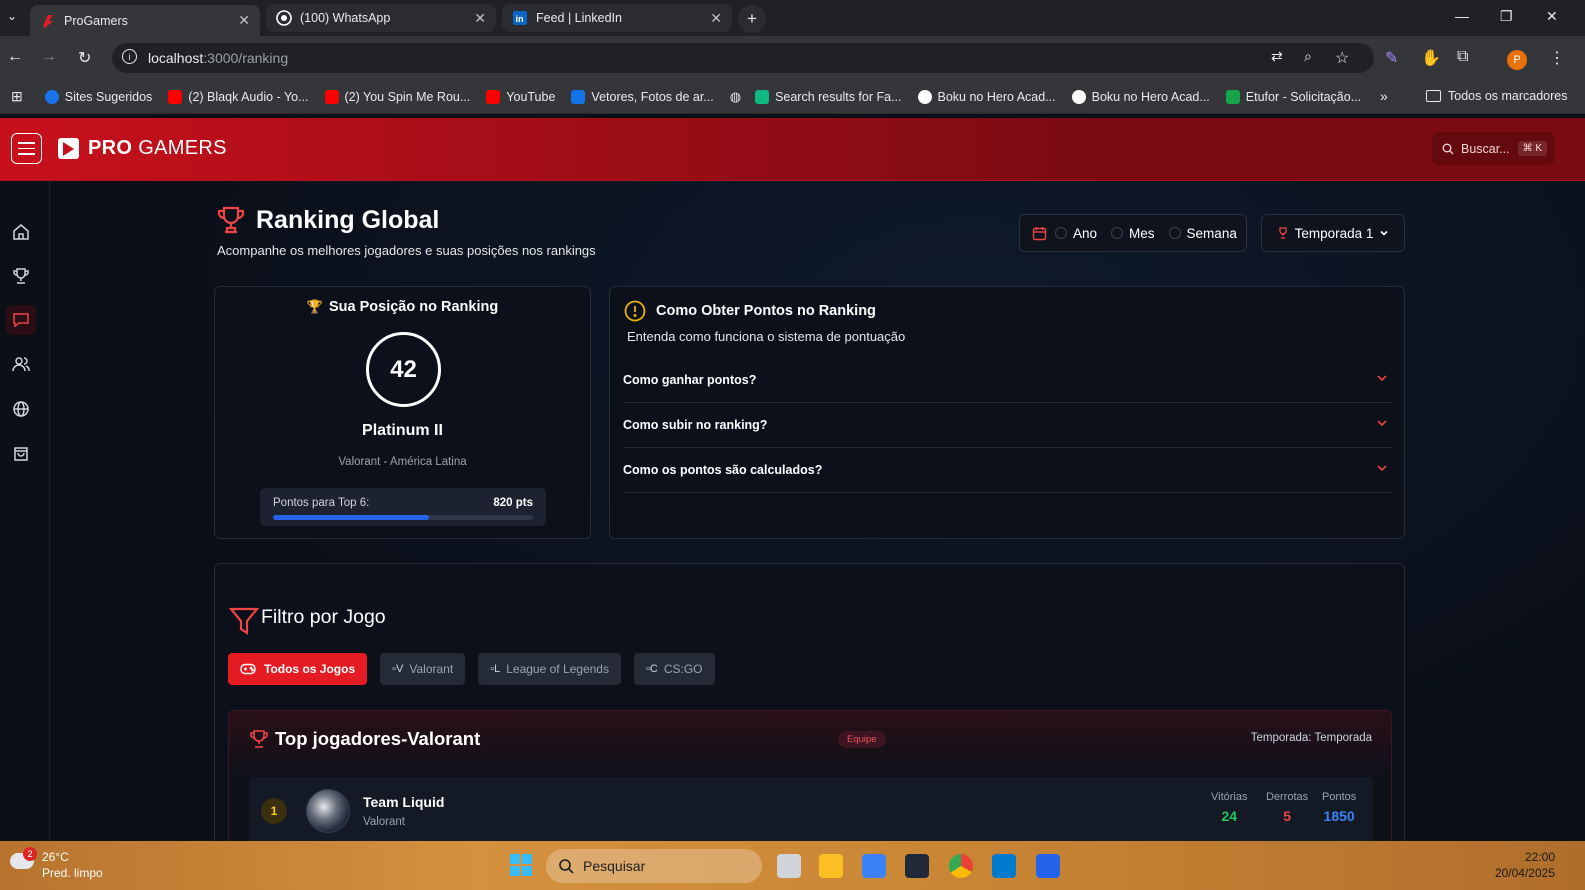 The image size is (1585, 890). What do you see at coordinates (735, 97) in the screenshot?
I see `globe-icon: ◍` at bounding box center [735, 97].